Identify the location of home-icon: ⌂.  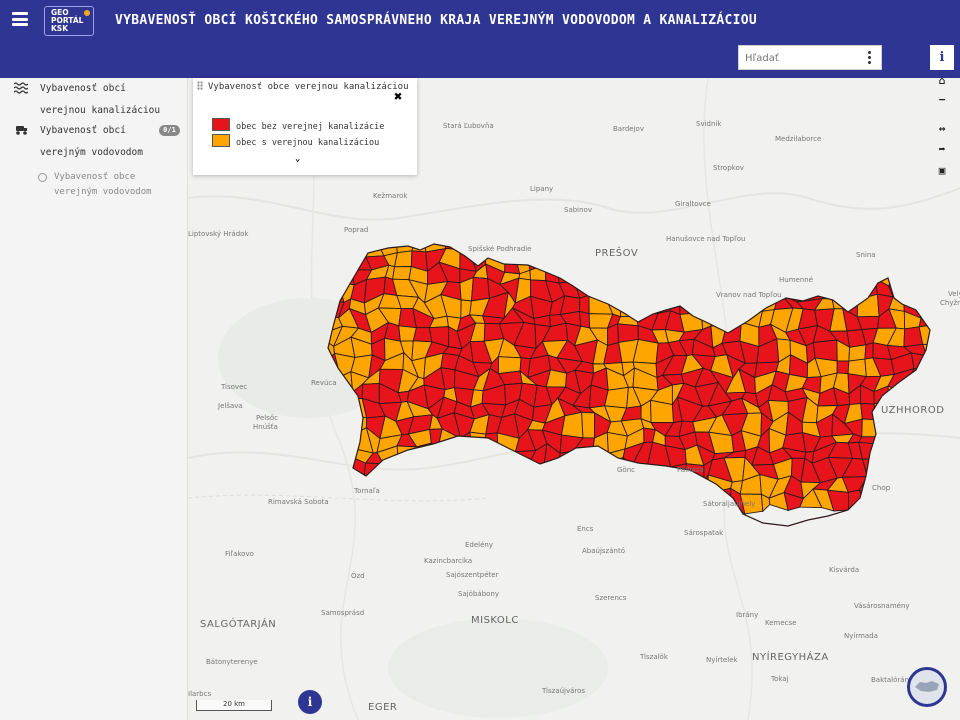
(942, 81).